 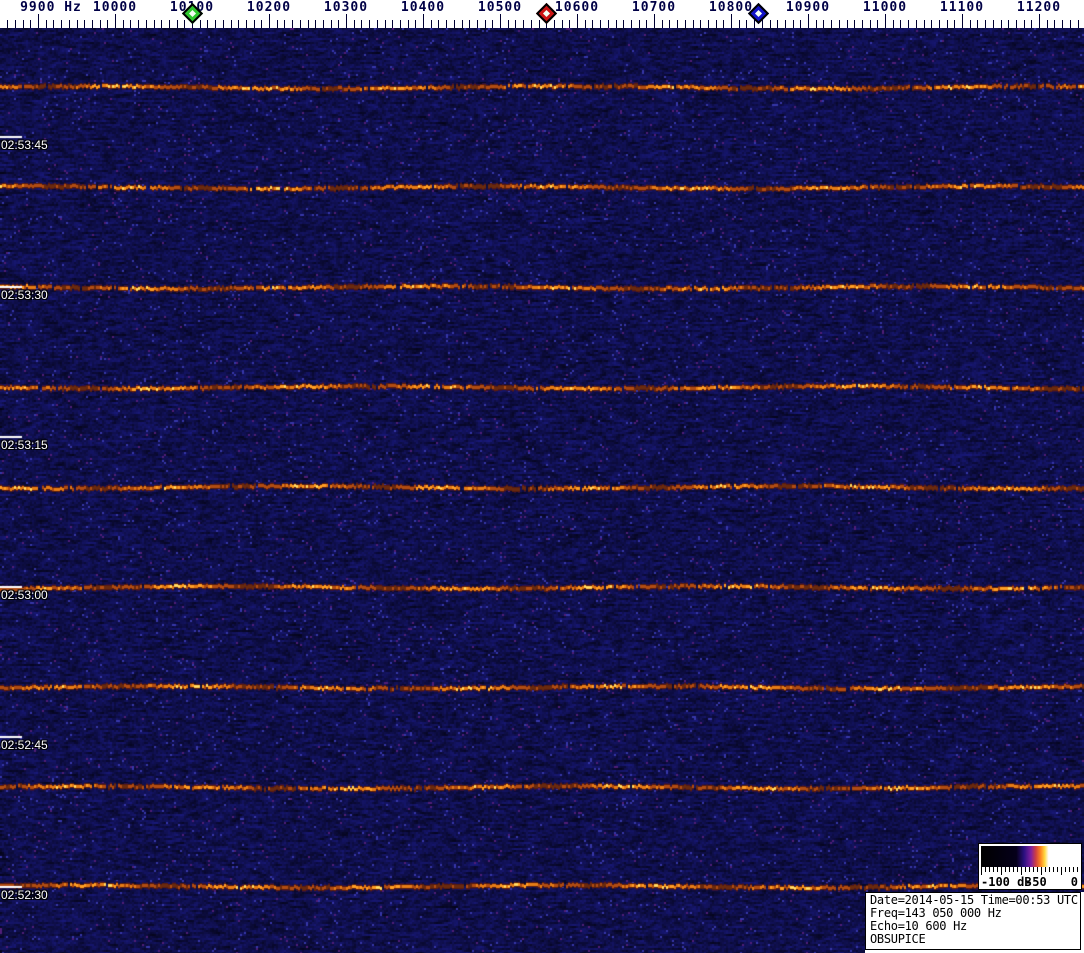 I want to click on time-label: 02:53:30, so click(x=24, y=295).